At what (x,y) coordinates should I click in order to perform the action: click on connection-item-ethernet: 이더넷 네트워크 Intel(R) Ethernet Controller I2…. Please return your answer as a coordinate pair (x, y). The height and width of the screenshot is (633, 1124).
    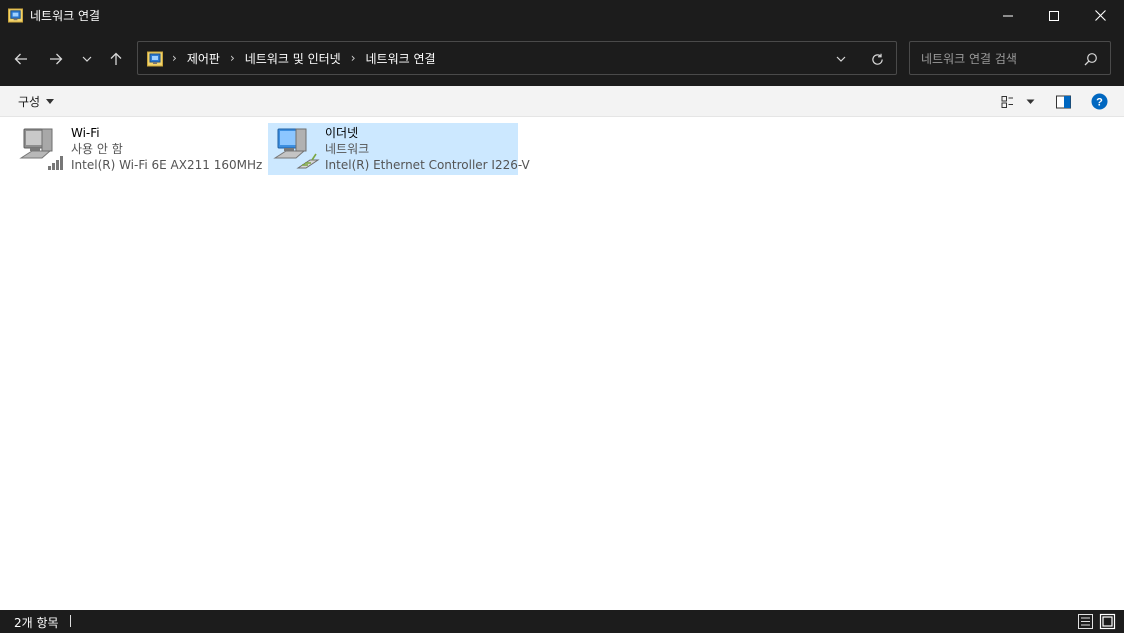
    Looking at the image, I should click on (399, 149).